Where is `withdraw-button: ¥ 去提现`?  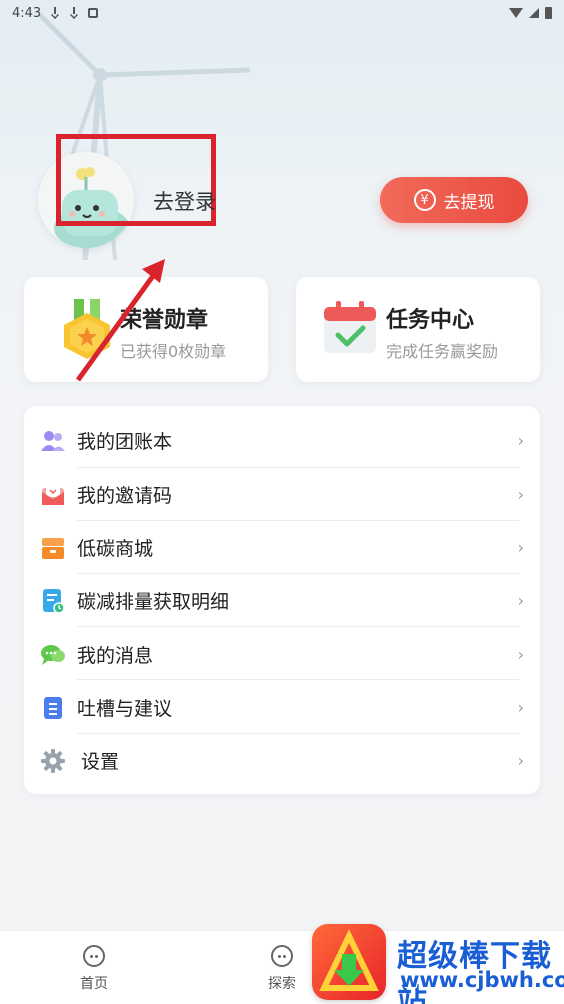
withdraw-button: ¥ 去提现 is located at coordinates (454, 200).